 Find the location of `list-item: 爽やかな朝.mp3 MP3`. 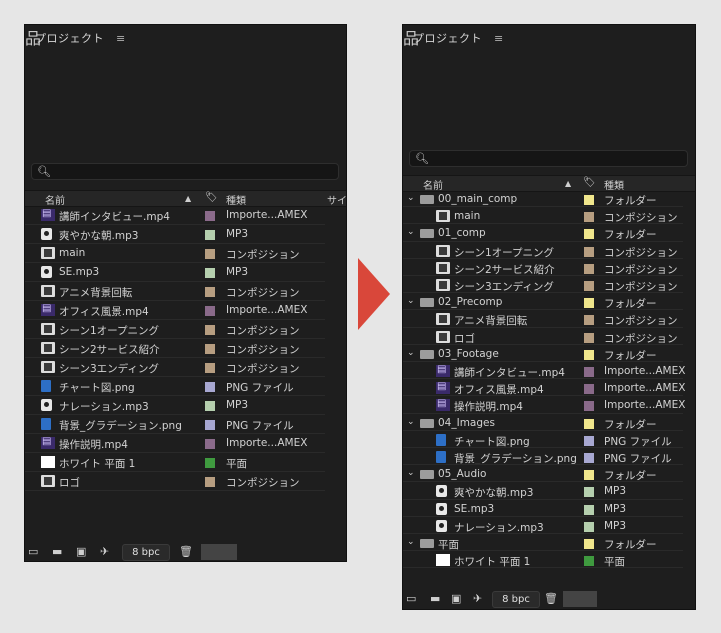

list-item: 爽やかな朝.mp3 MP3 is located at coordinates (175, 234).